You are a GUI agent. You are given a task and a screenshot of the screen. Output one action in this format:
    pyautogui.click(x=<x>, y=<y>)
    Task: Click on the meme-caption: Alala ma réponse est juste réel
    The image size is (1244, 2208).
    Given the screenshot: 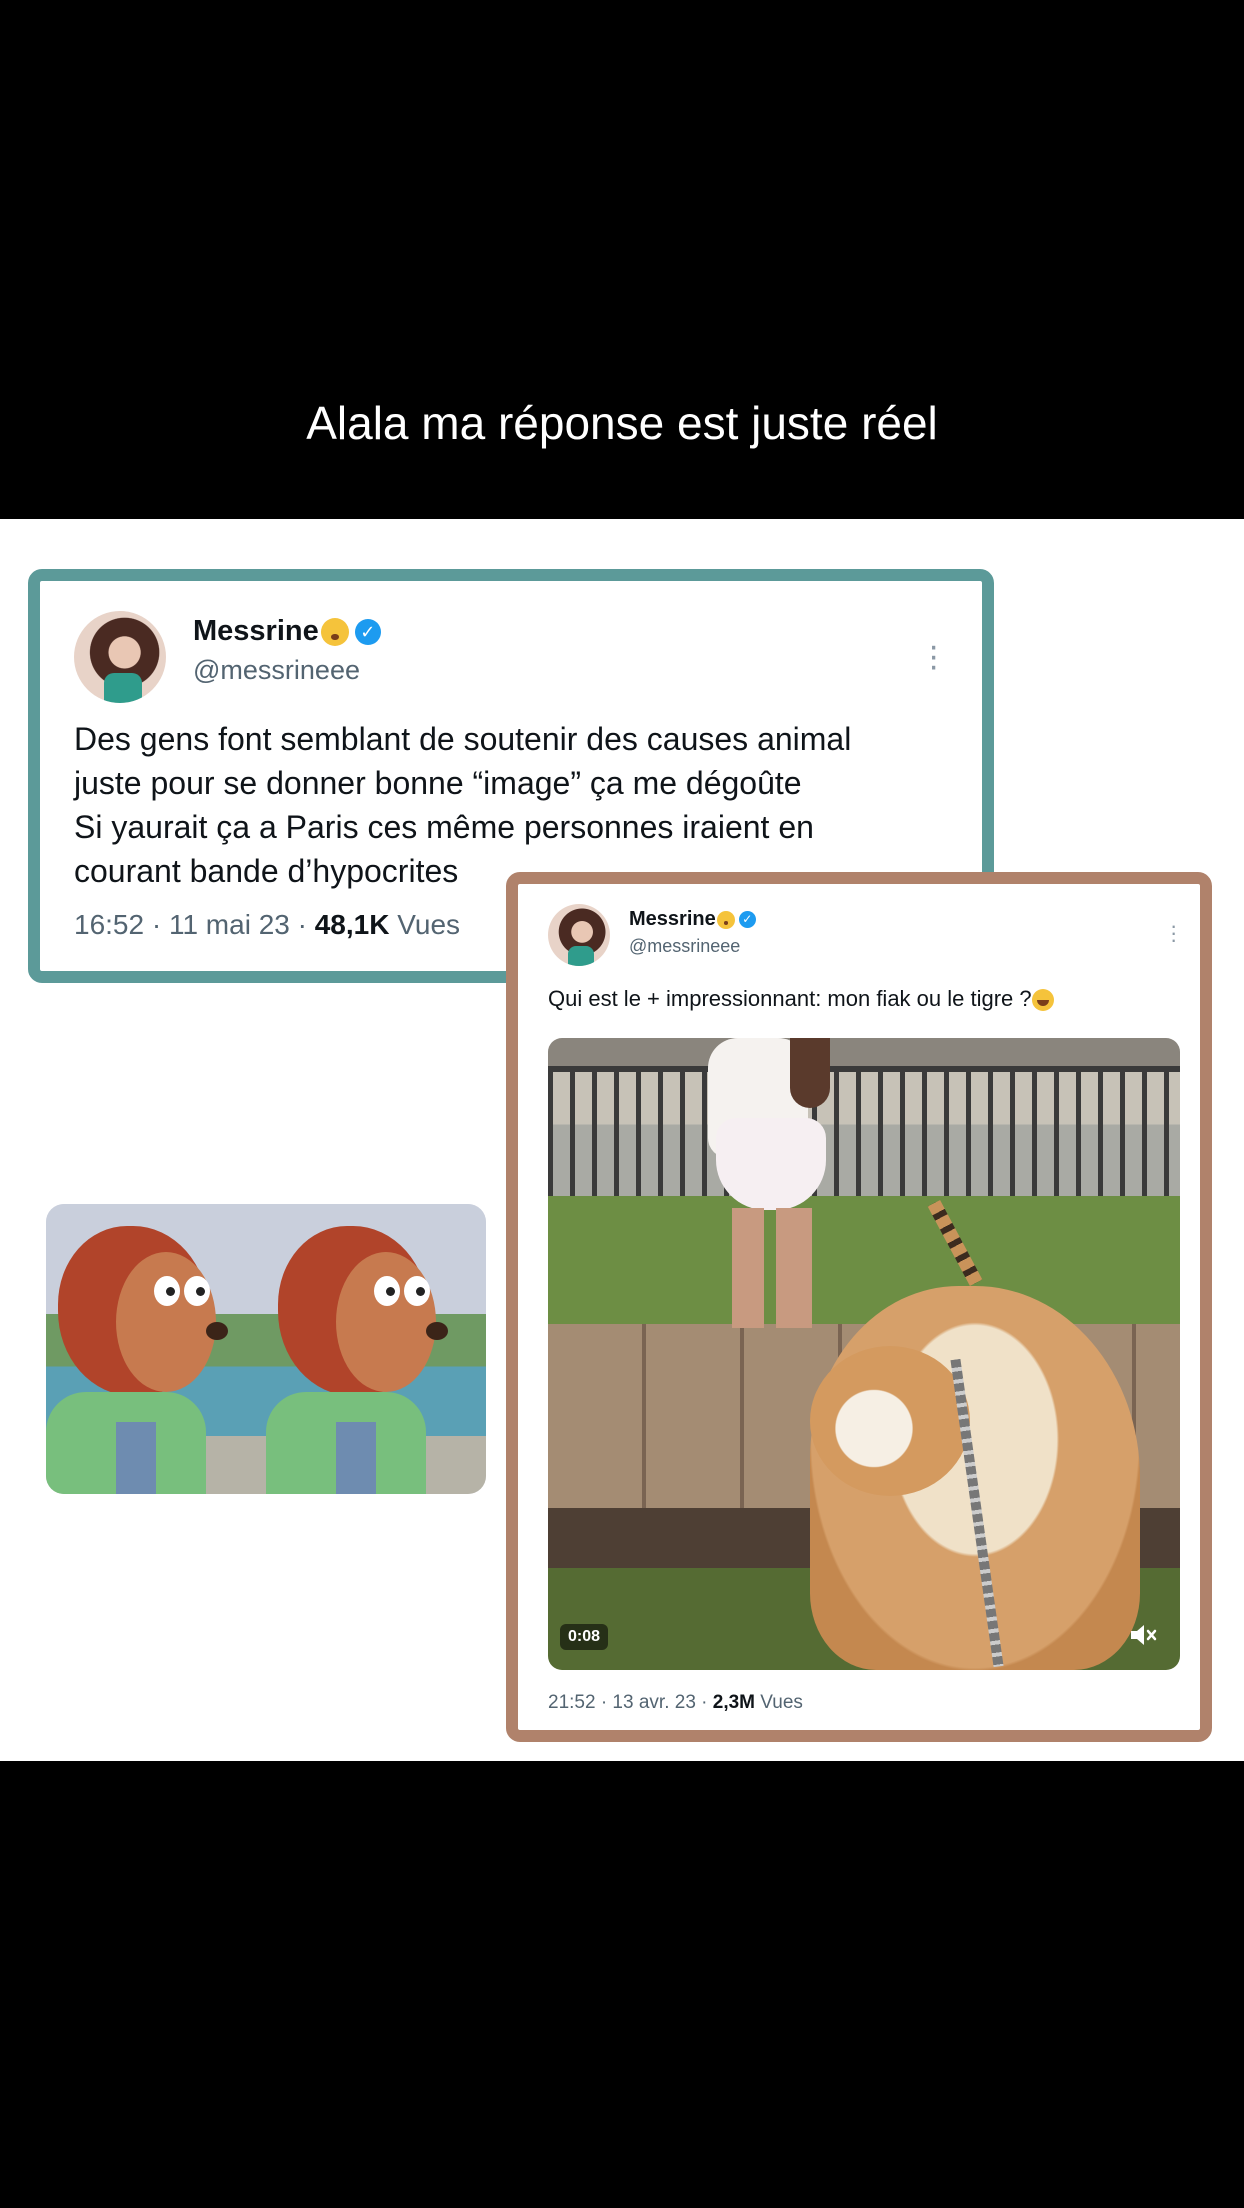 What is the action you would take?
    pyautogui.click(x=622, y=423)
    